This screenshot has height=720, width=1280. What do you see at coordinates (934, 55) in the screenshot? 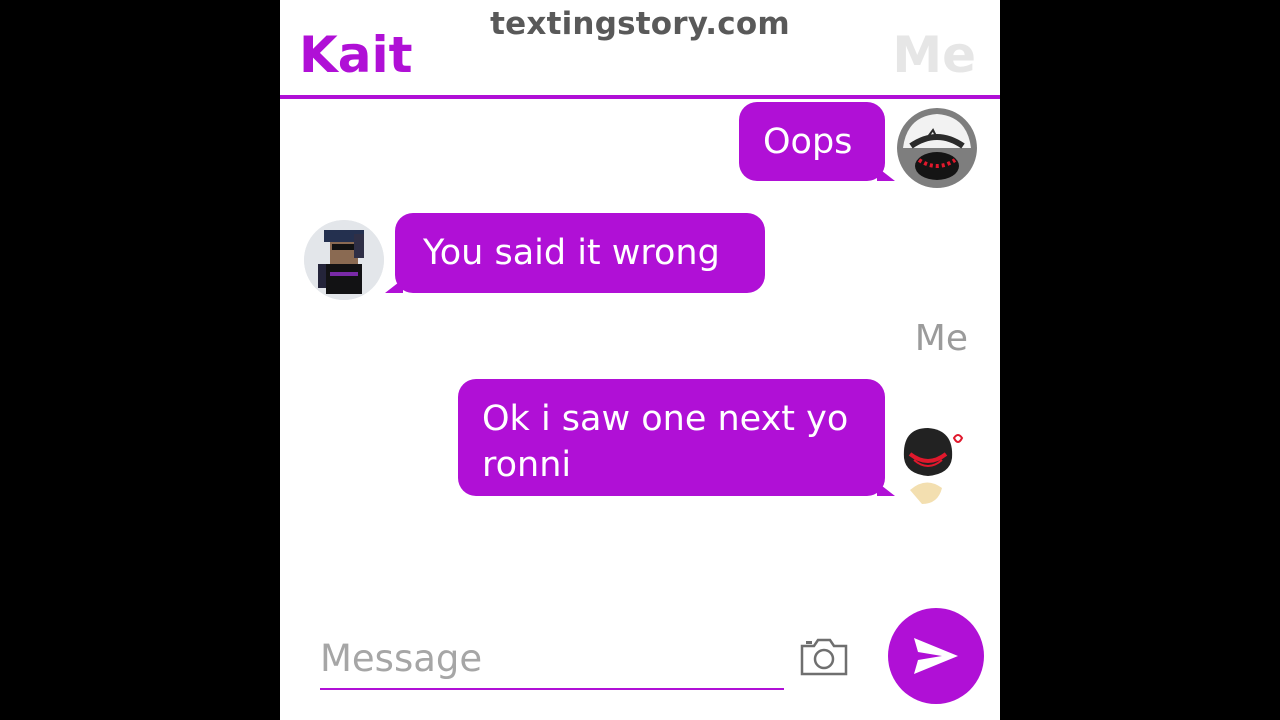
I see `me-header-label: Me` at bounding box center [934, 55].